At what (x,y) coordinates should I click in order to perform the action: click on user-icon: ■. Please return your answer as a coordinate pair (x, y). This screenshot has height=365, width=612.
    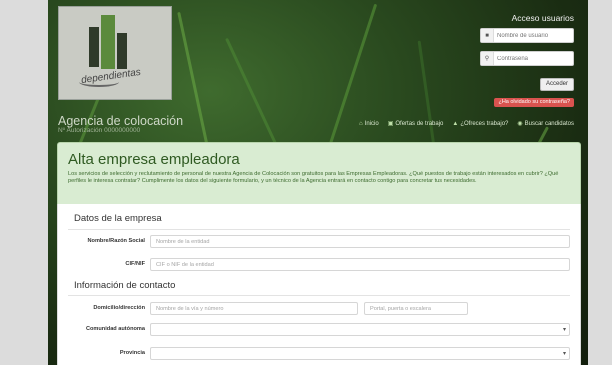
    Looking at the image, I should click on (487, 35).